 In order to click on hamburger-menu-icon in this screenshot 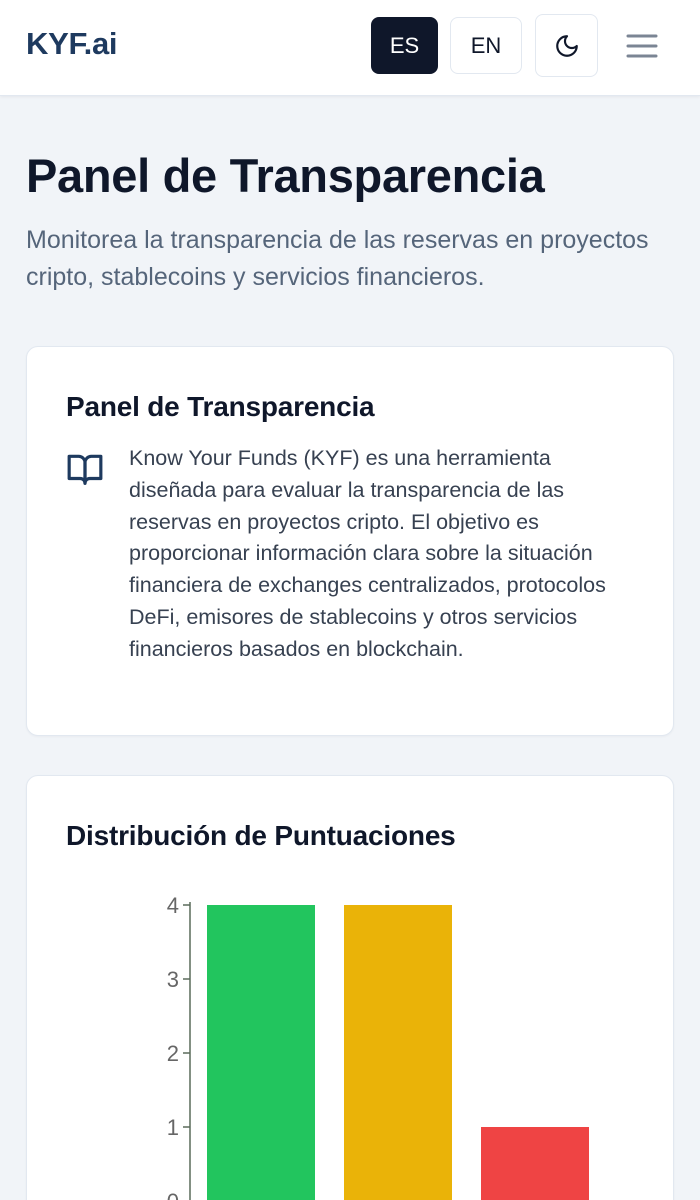, I will do `click(642, 46)`.